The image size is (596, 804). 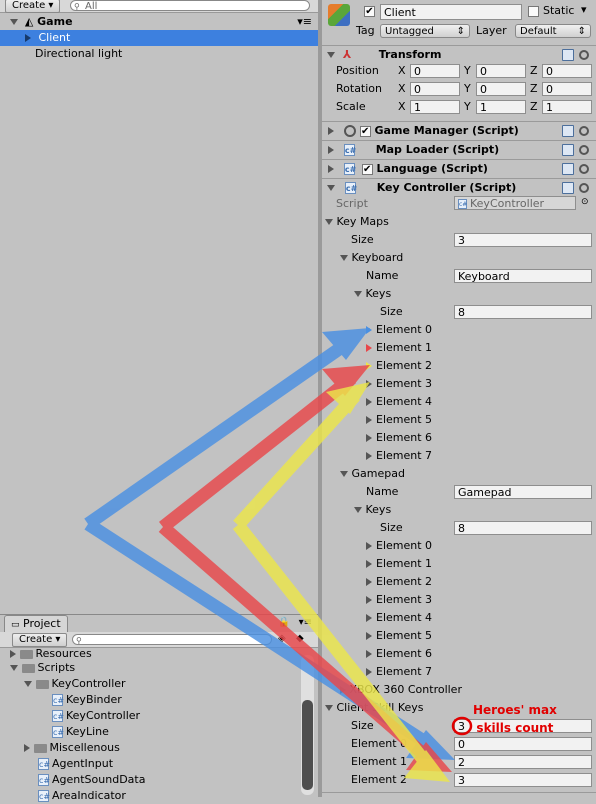 I want to click on key-maps-size-field: 3, so click(x=523, y=240).